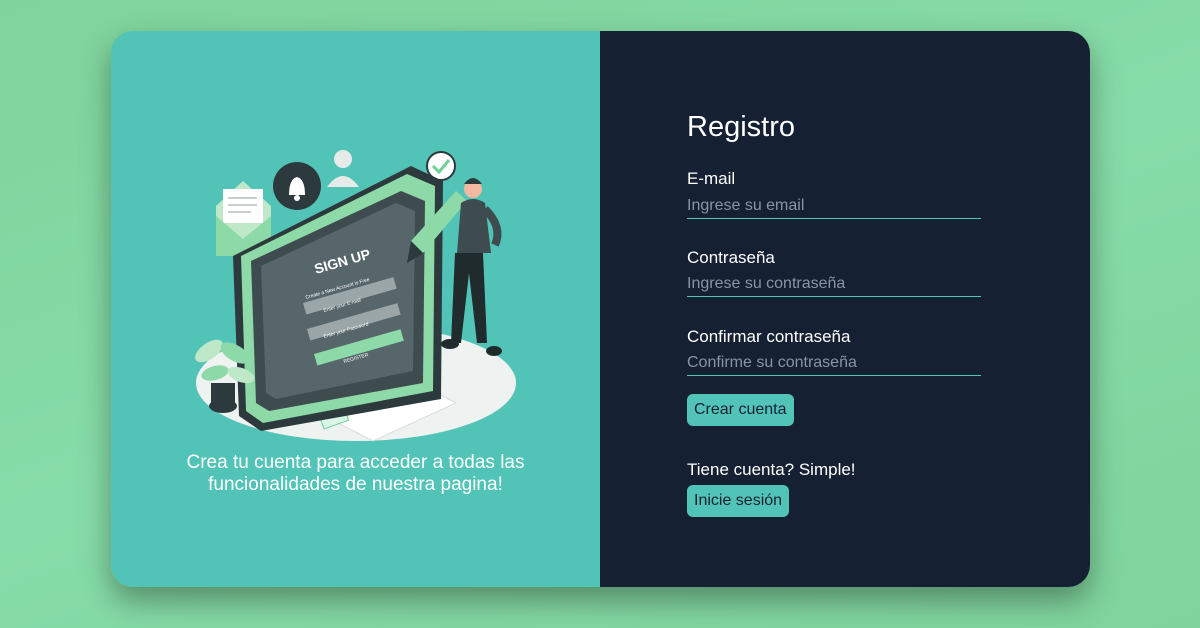 This screenshot has height=628, width=1200. I want to click on email-label: E-mail, so click(711, 178).